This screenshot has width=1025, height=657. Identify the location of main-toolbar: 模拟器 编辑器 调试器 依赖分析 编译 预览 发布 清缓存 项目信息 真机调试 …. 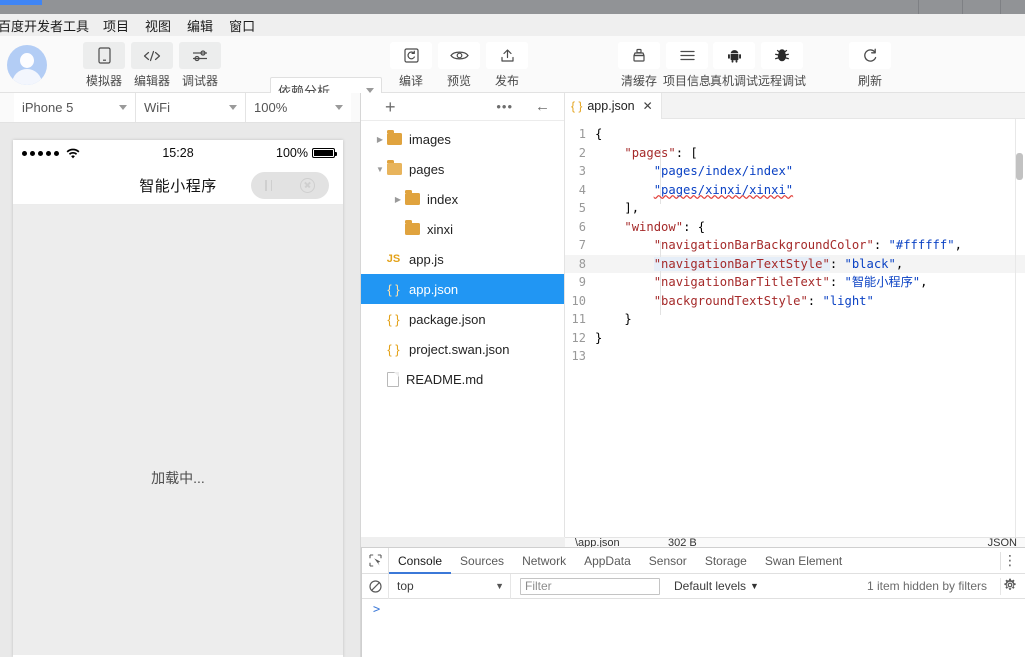
(512, 69).